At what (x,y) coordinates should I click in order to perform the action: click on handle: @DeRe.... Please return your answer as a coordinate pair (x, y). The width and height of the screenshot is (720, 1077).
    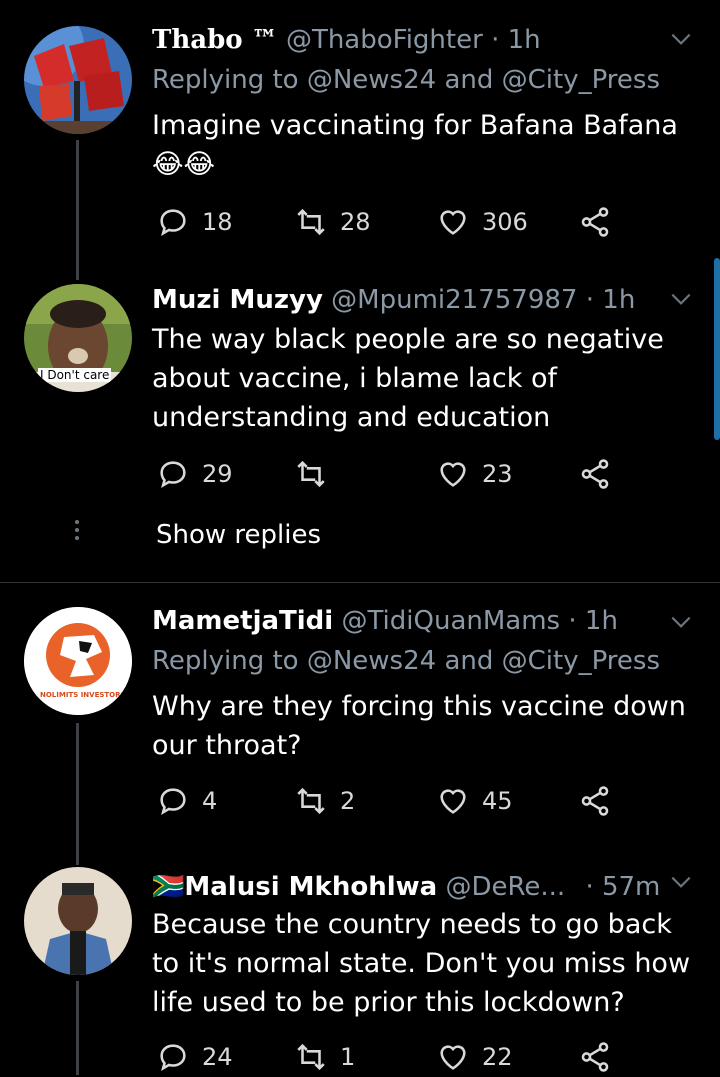
    Looking at the image, I should click on (505, 887).